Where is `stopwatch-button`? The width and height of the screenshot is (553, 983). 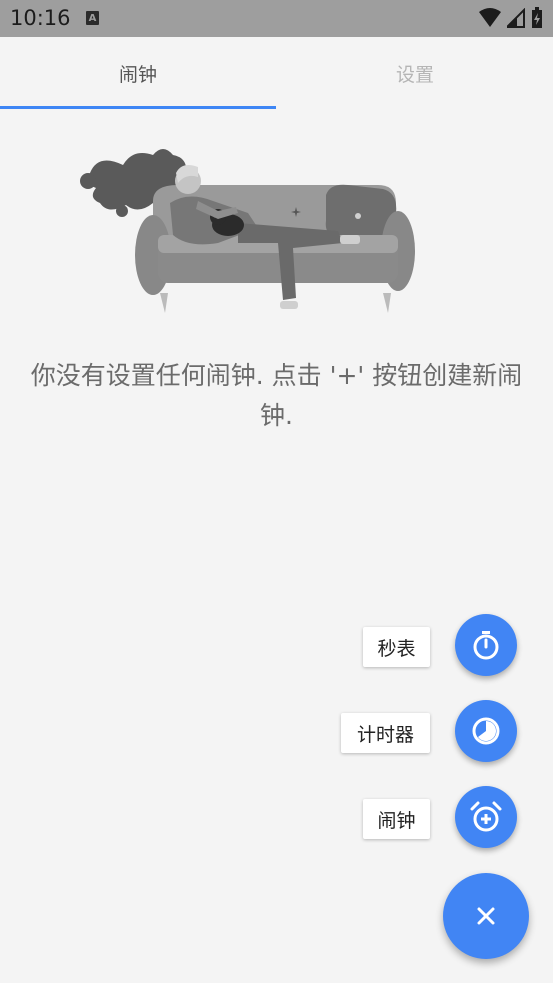
stopwatch-button is located at coordinates (486, 645).